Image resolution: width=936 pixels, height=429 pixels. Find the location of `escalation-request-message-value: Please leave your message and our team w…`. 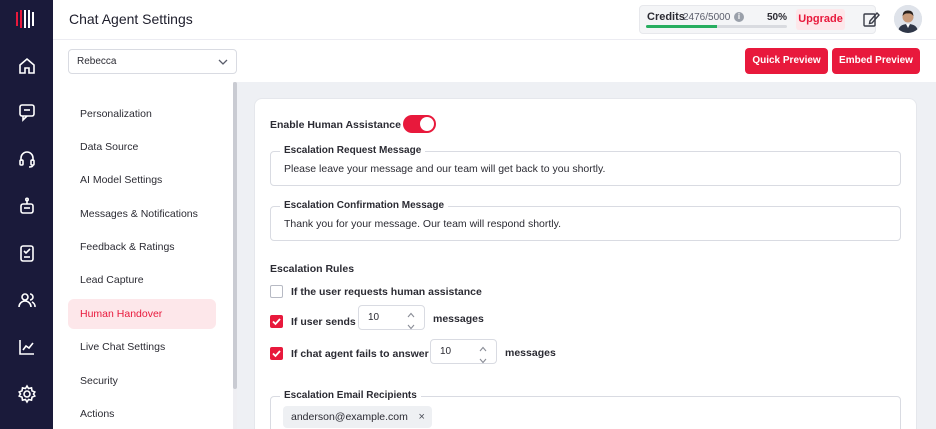

escalation-request-message-value: Please leave your message and our team w… is located at coordinates (445, 169).